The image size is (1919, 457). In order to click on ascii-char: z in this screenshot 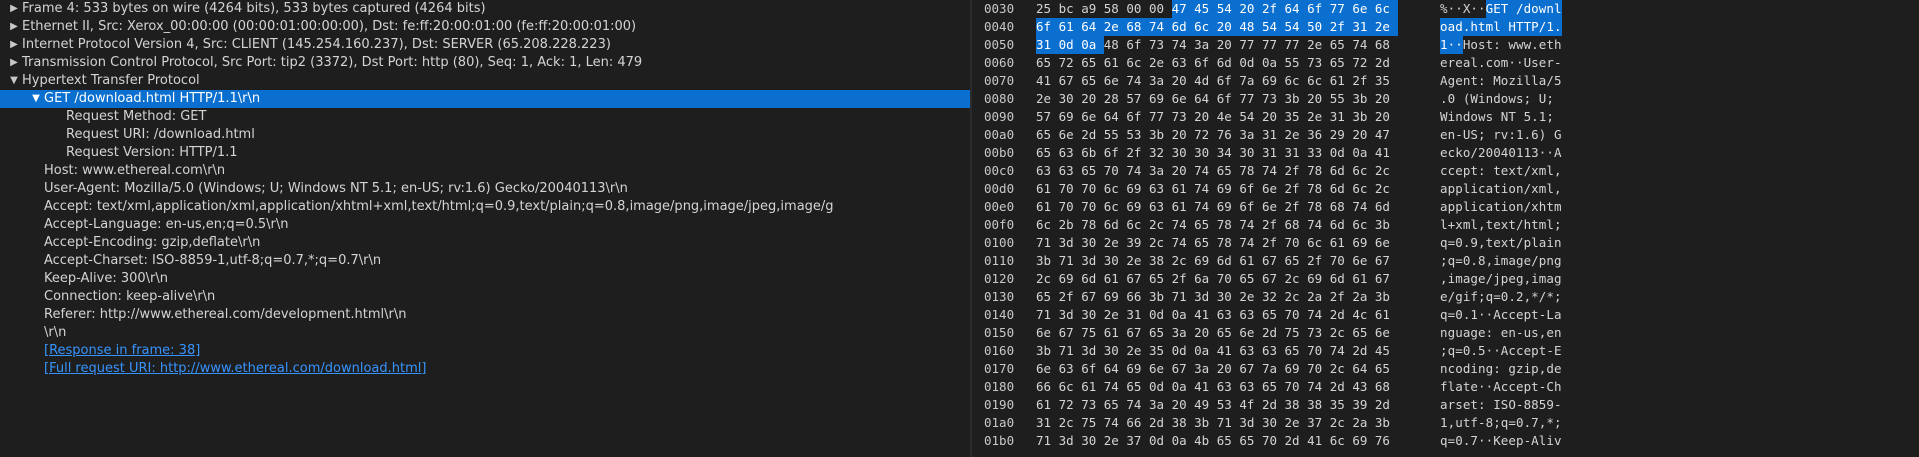, I will do `click(1512, 81)`.